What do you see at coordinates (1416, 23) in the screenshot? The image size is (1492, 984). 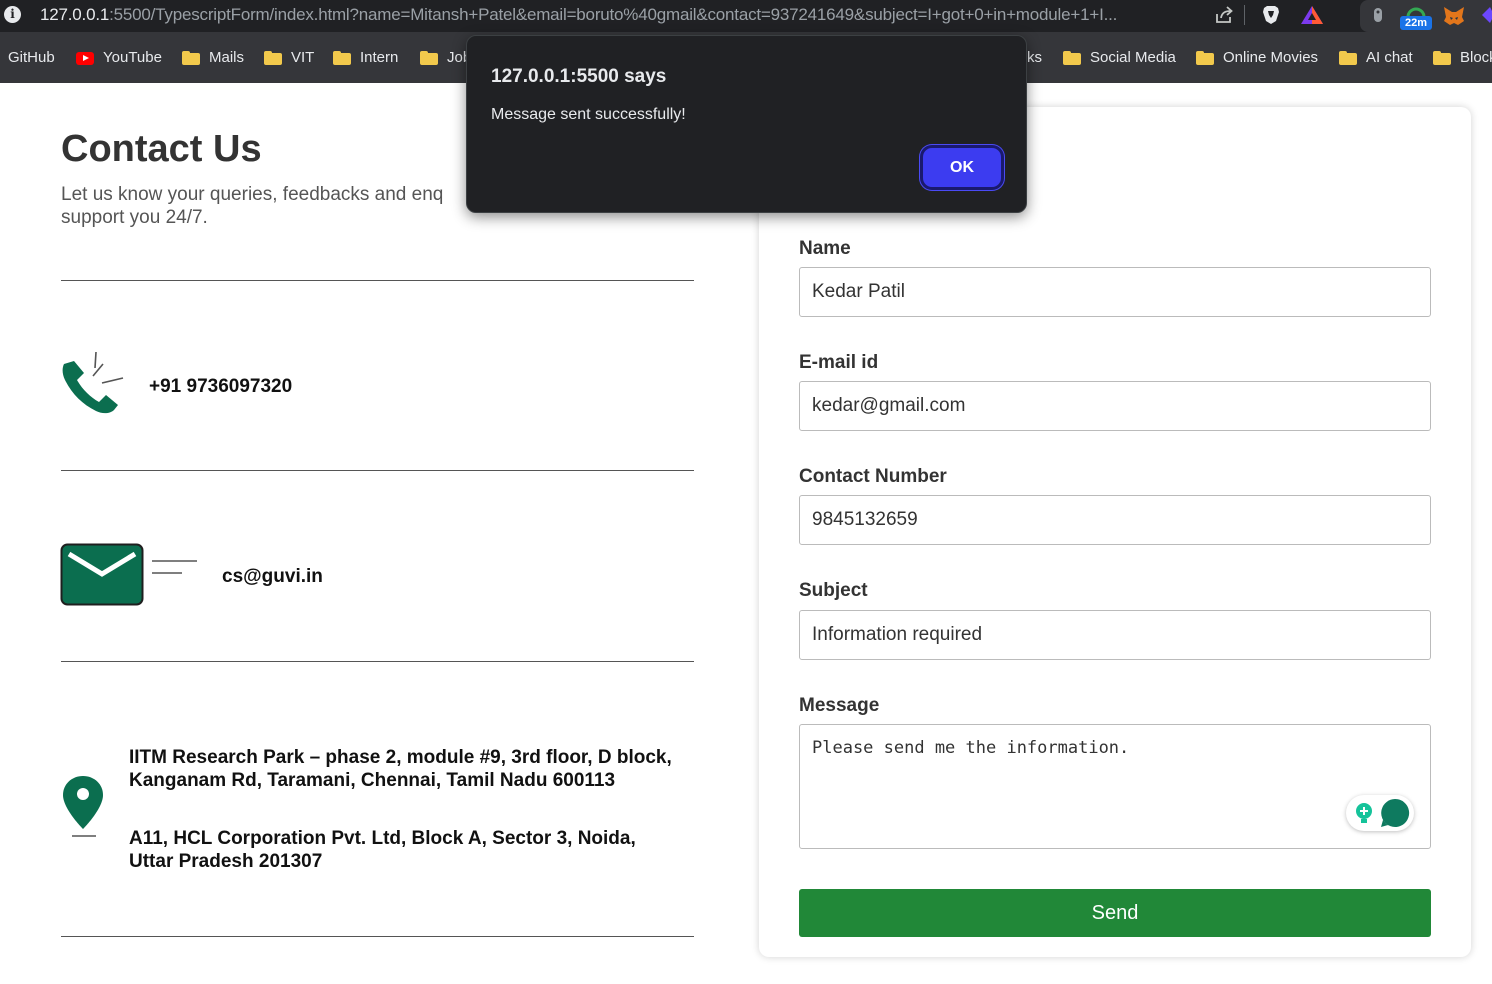 I see `extension-badge: 22m` at bounding box center [1416, 23].